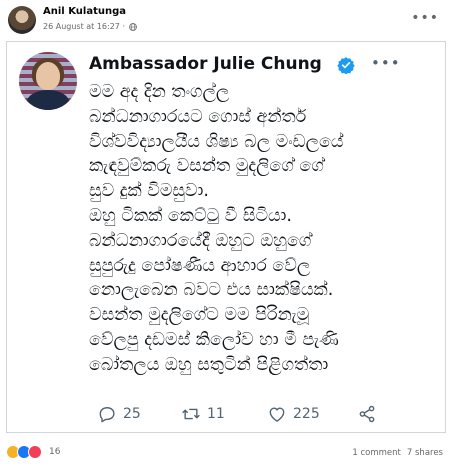 The width and height of the screenshot is (451, 466). What do you see at coordinates (48, 100) in the screenshot?
I see `avatar-body` at bounding box center [48, 100].